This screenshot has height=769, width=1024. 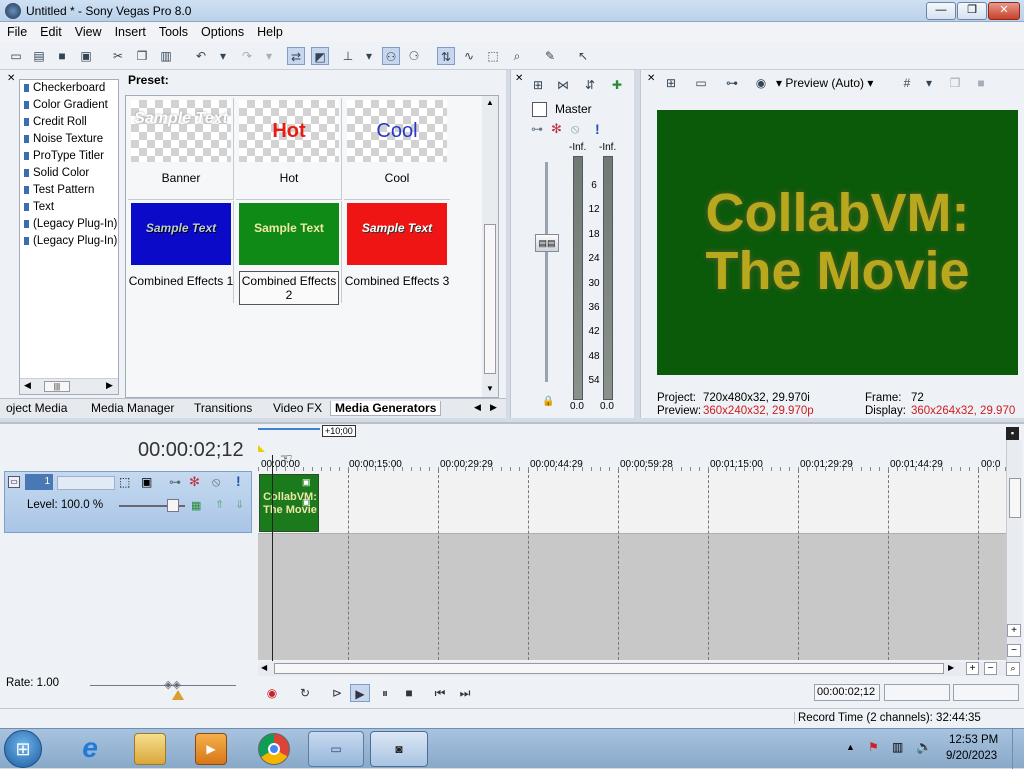 I want to click on track-motion-icon: ⬚, so click(x=124, y=482).